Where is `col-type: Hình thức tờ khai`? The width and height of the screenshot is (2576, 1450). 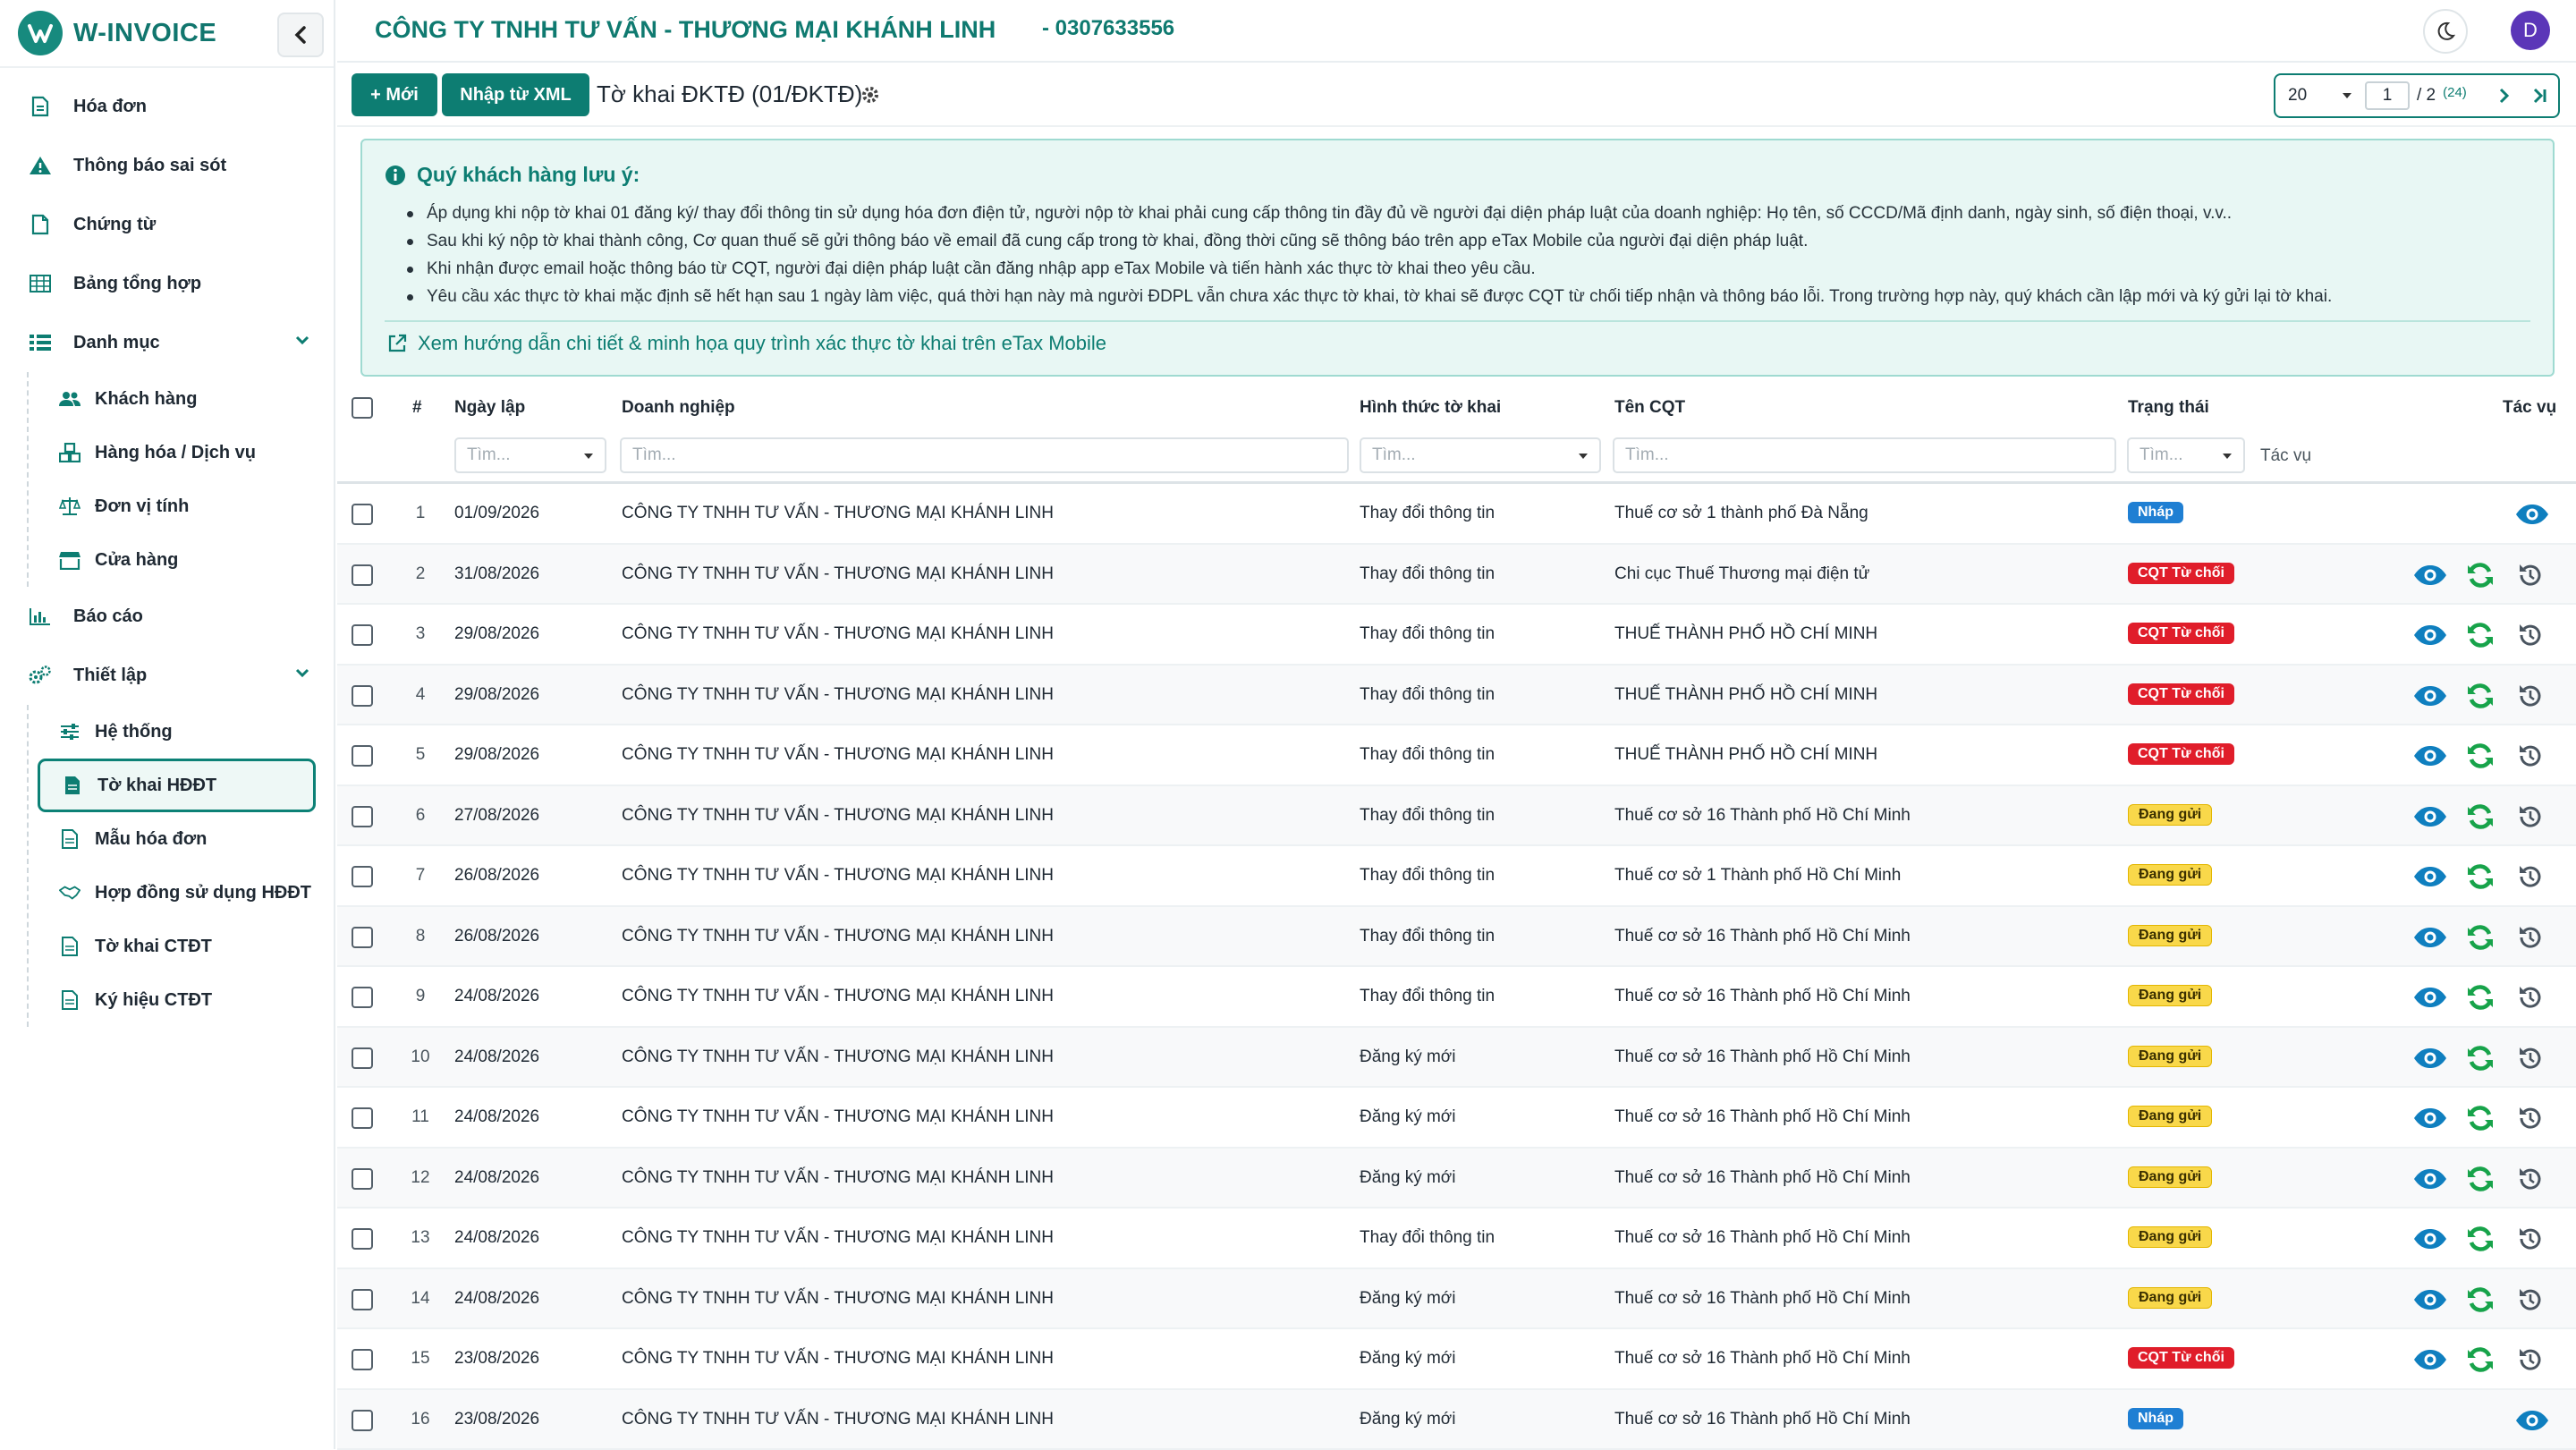 col-type: Hình thức tờ khai is located at coordinates (1430, 408).